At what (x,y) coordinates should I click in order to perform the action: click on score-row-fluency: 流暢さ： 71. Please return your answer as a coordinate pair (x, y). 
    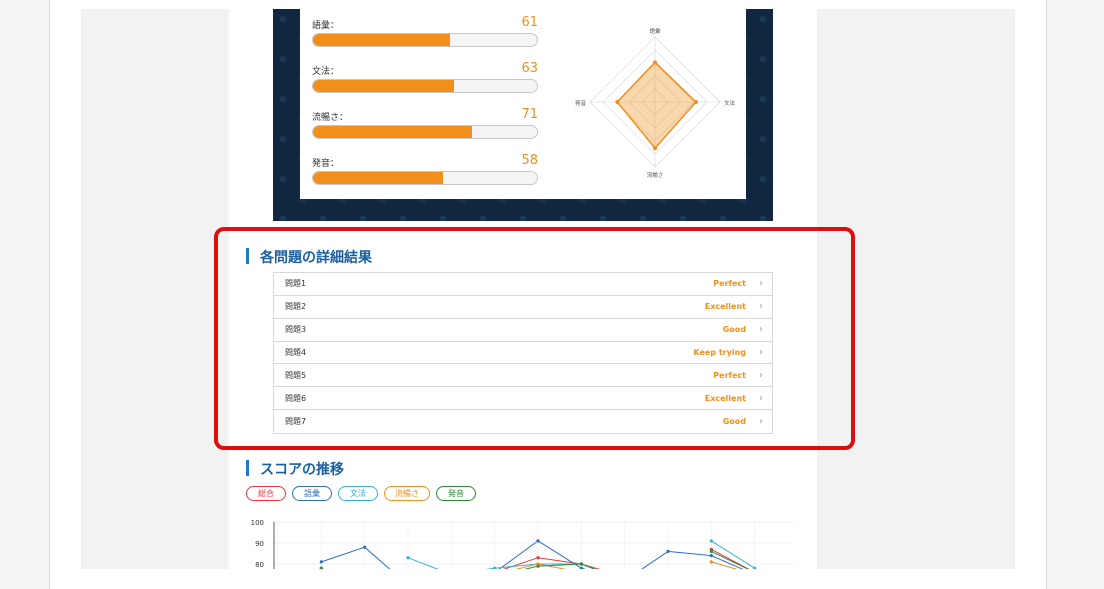
    Looking at the image, I should click on (425, 128).